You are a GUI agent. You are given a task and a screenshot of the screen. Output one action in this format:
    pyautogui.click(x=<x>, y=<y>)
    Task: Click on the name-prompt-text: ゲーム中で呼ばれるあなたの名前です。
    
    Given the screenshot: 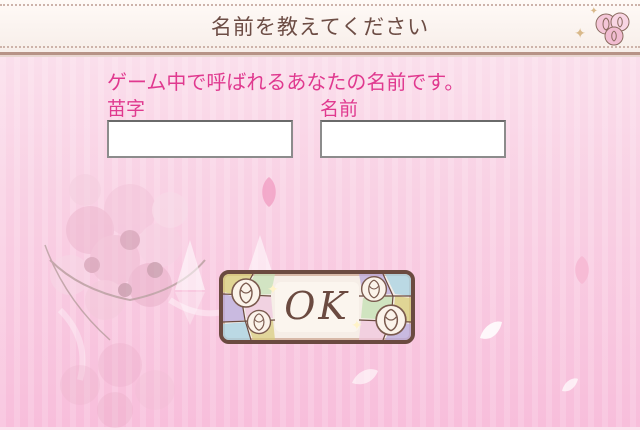 What is the action you would take?
    pyautogui.click(x=286, y=82)
    